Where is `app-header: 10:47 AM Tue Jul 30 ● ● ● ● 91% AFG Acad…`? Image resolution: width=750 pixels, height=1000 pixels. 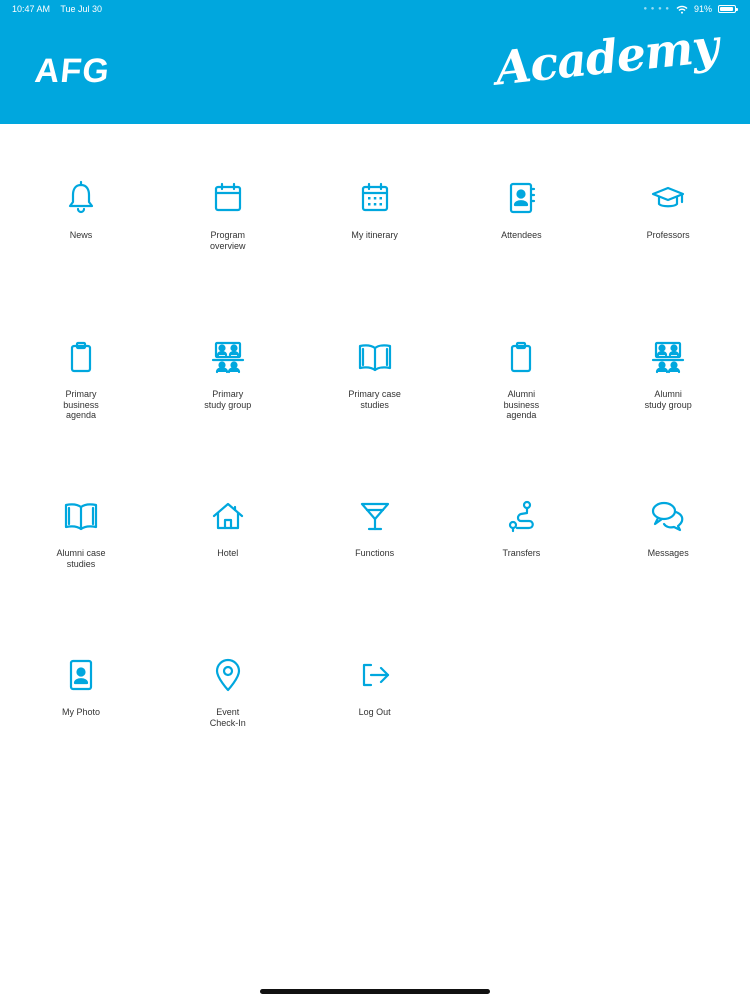 app-header: 10:47 AM Tue Jul 30 ● ● ● ● 91% AFG Acad… is located at coordinates (375, 62).